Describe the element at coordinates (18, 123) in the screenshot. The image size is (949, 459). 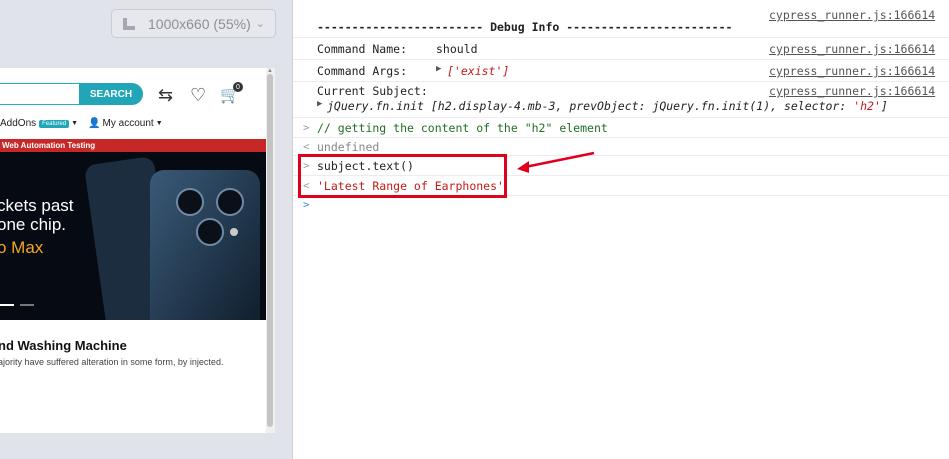
I see `nav-item-addons: AddOns` at that location.